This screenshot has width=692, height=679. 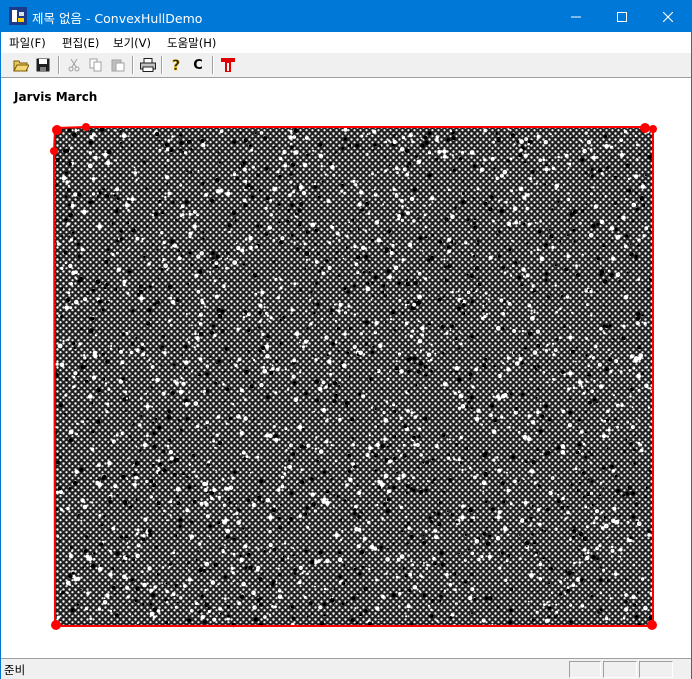 I want to click on menu-bar: 파일(F) 편집(E) 보기(V) 도움말(H), so click(x=346, y=42).